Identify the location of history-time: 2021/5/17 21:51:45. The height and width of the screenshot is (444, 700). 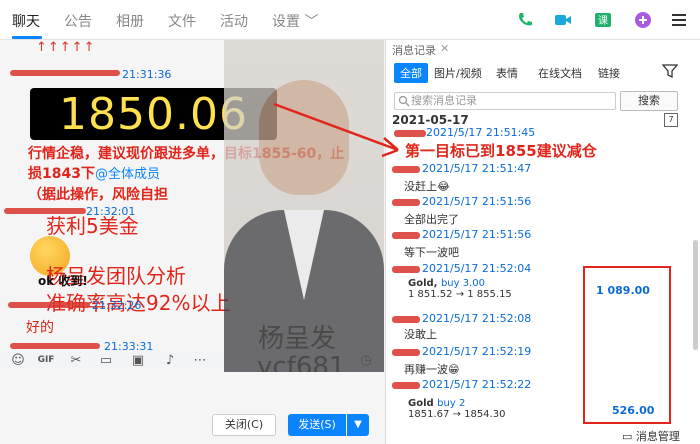
(481, 132).